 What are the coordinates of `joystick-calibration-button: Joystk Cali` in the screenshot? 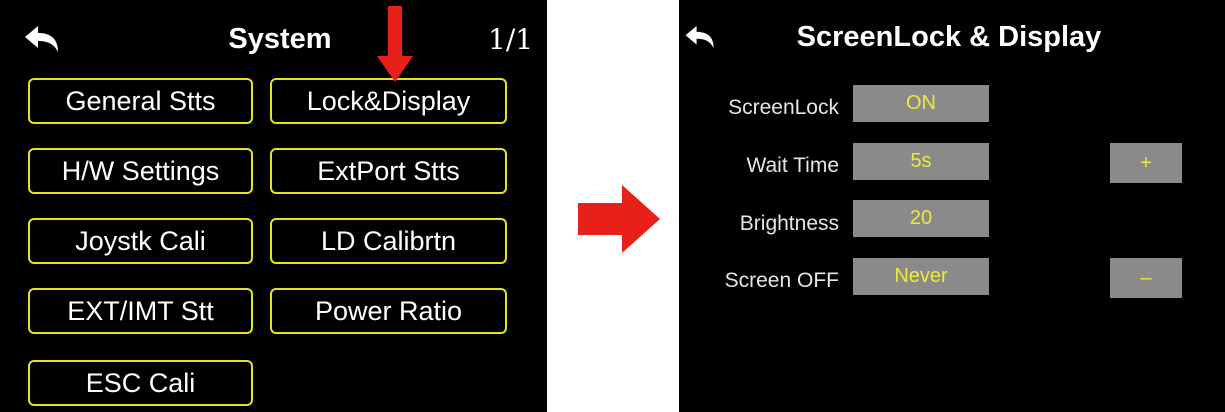 It's located at (140, 241).